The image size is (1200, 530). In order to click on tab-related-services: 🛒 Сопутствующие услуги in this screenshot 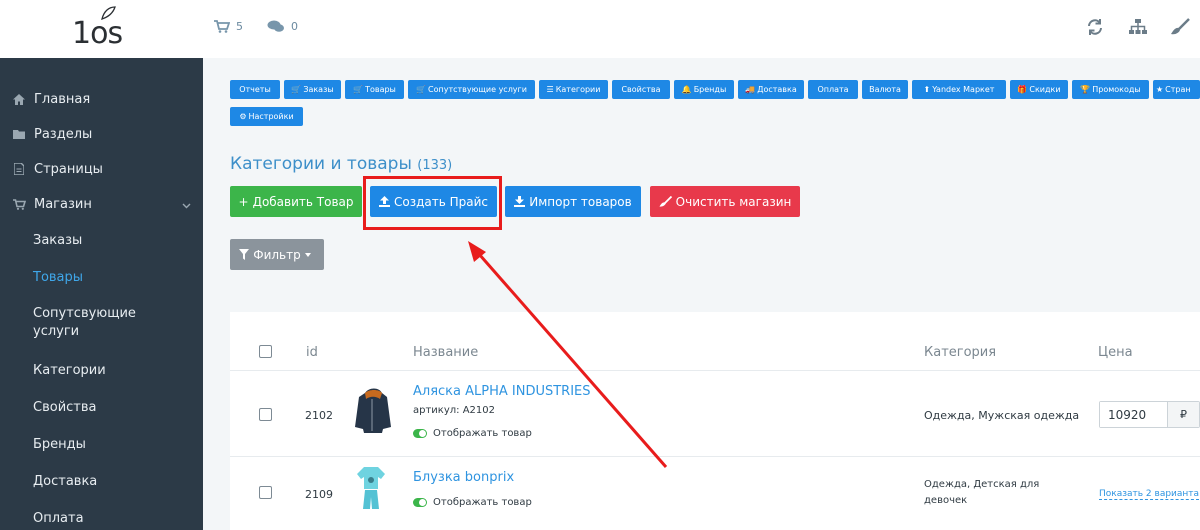, I will do `click(471, 89)`.